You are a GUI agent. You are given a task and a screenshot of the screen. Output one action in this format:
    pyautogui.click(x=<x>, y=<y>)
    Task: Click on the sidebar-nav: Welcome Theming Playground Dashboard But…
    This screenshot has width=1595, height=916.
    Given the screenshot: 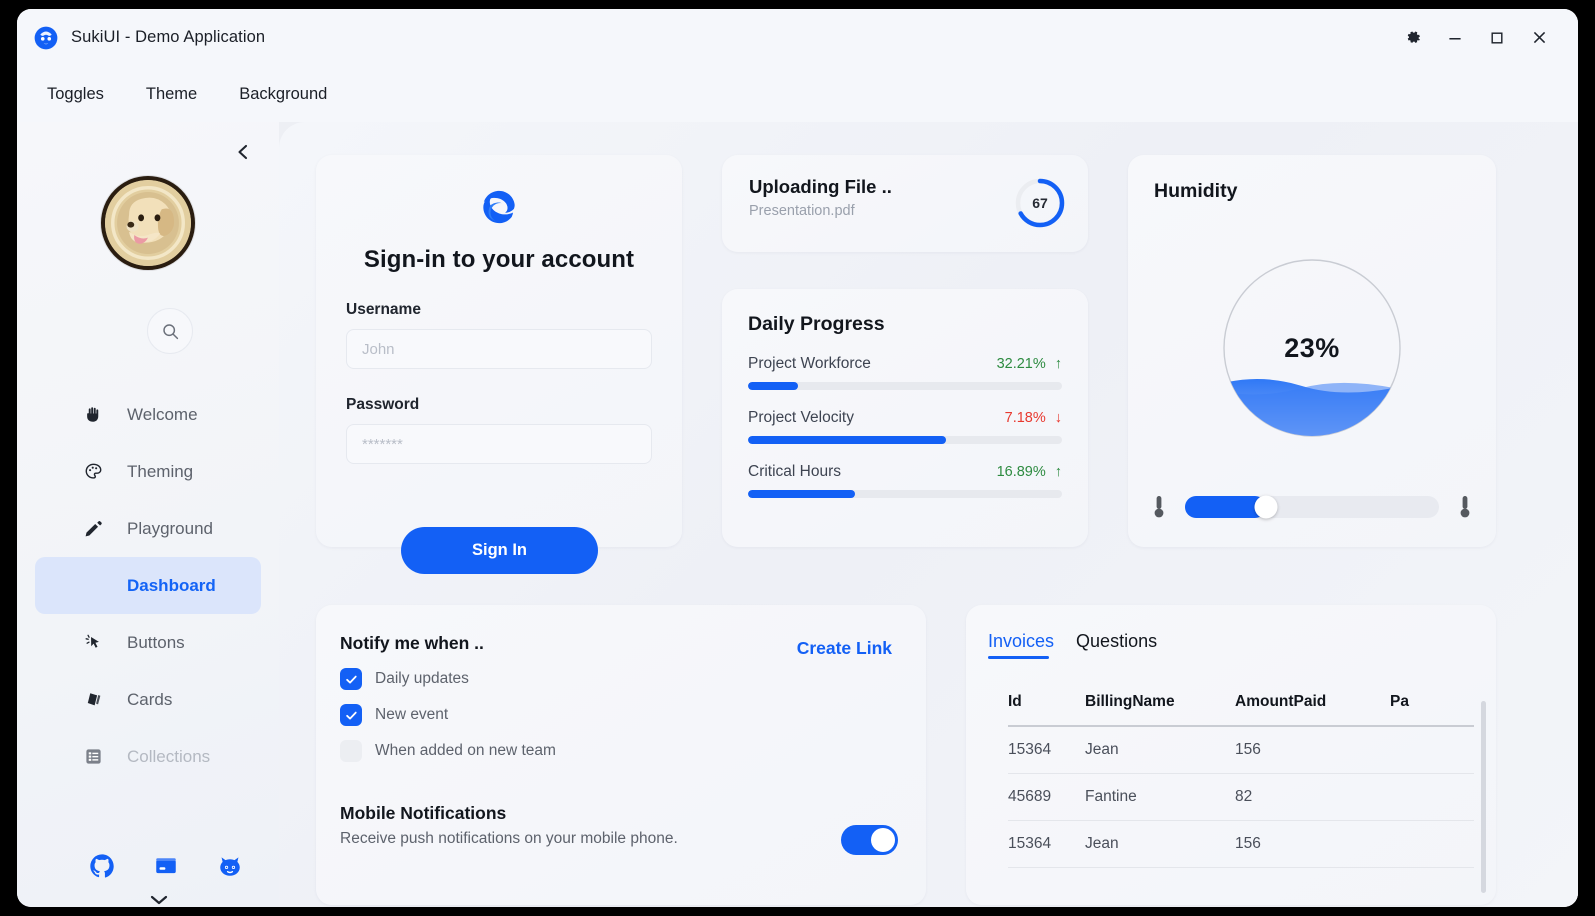 What is the action you would take?
    pyautogui.click(x=148, y=585)
    